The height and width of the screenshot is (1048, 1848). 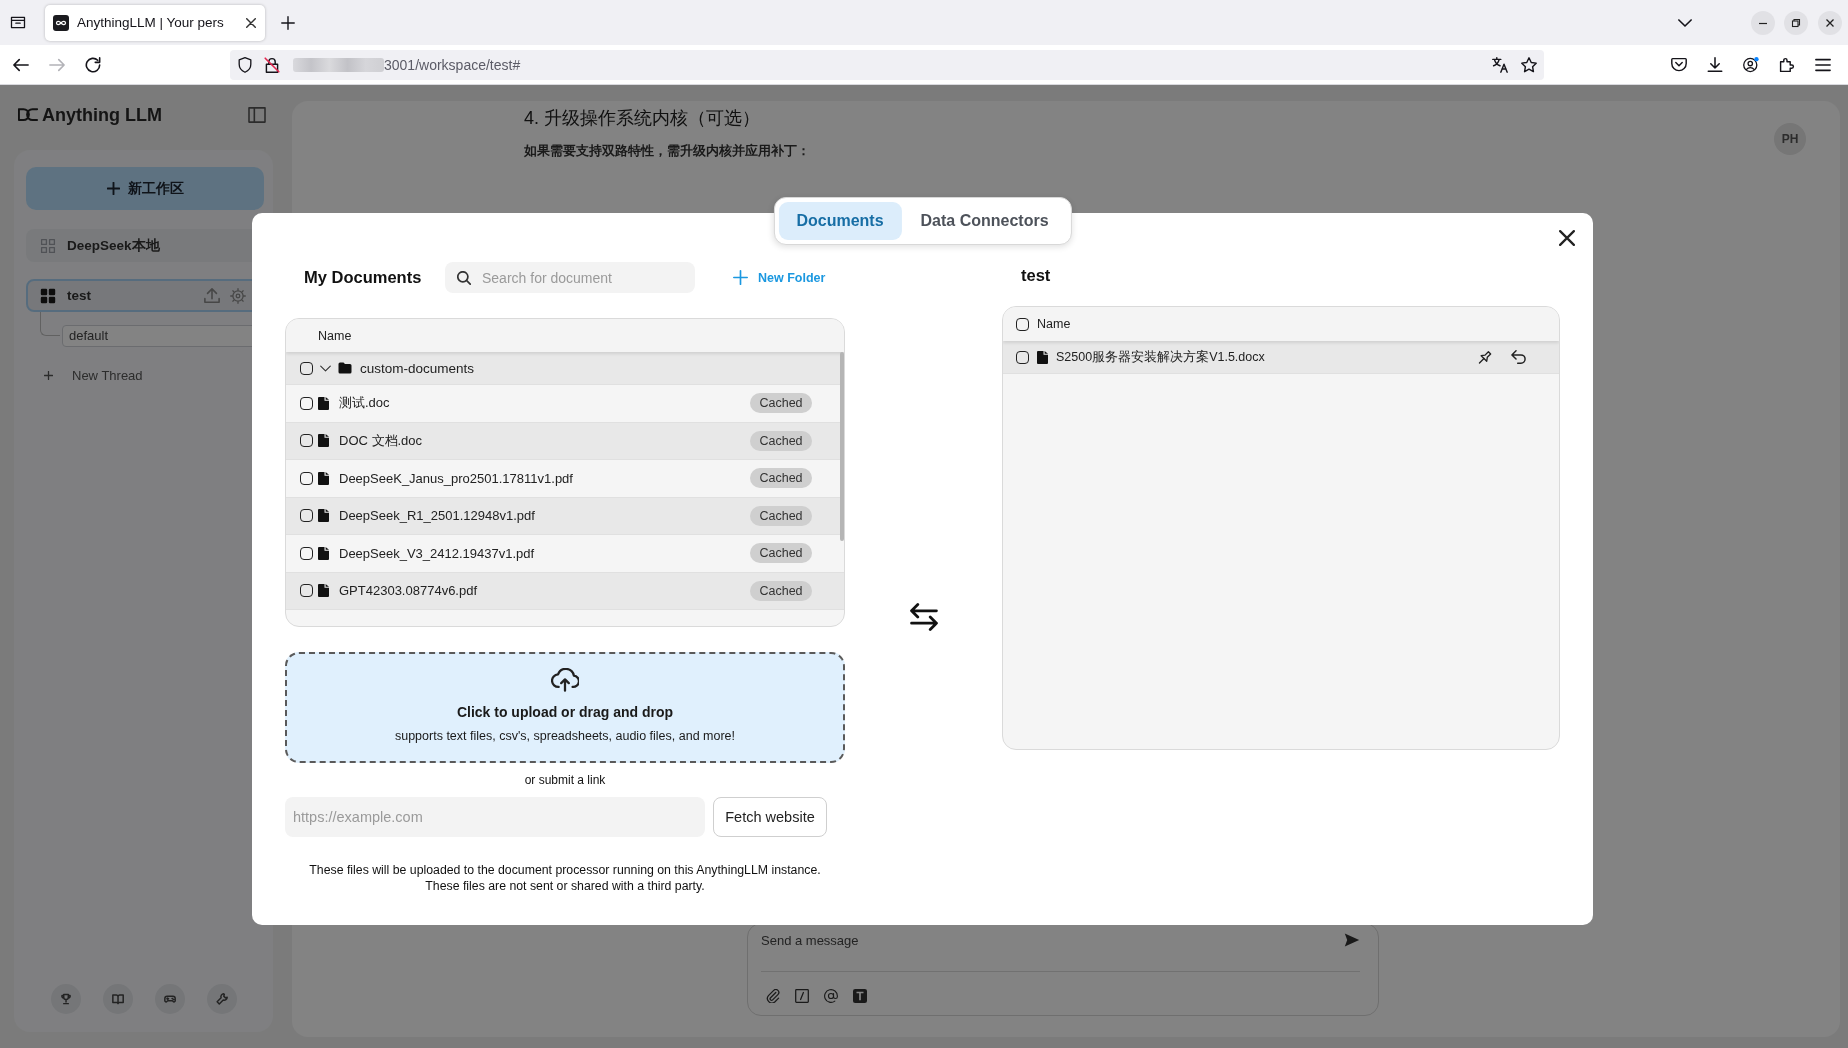 What do you see at coordinates (408, 591) in the screenshot?
I see `file-name: GPT42303.08774v6.pdf` at bounding box center [408, 591].